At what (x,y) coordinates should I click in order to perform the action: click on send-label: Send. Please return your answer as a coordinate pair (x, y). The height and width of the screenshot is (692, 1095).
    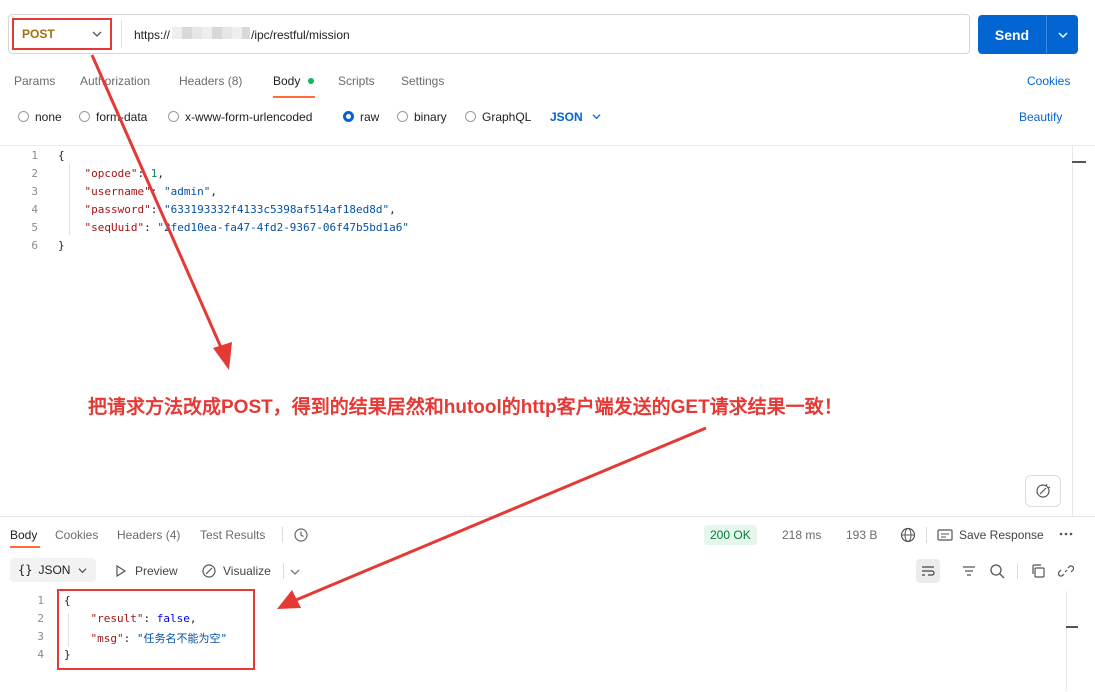
    Looking at the image, I should click on (1012, 34).